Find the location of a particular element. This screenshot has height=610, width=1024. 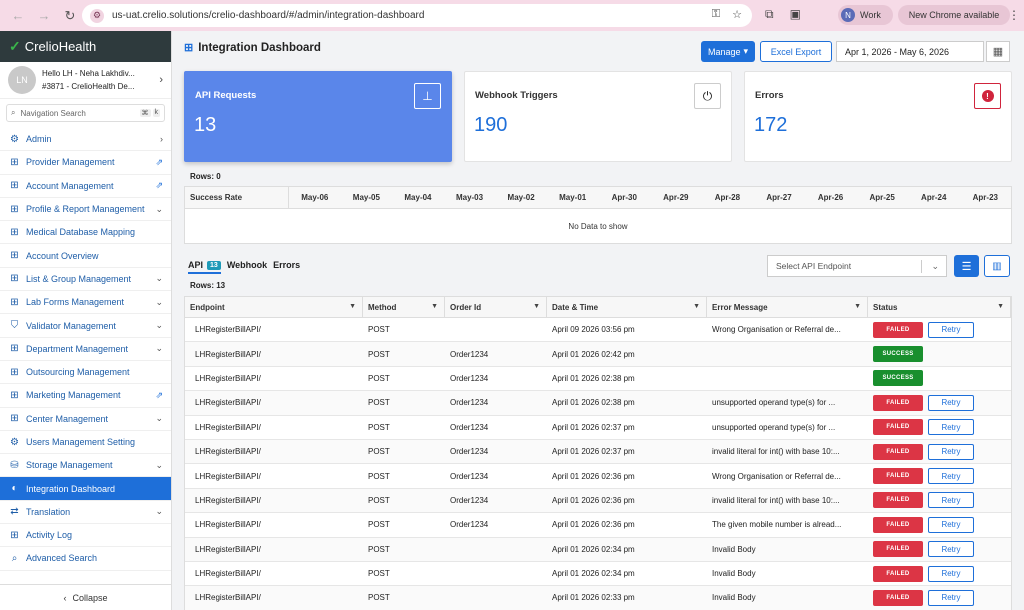

cell-status: FAILED Retry is located at coordinates (939, 427).